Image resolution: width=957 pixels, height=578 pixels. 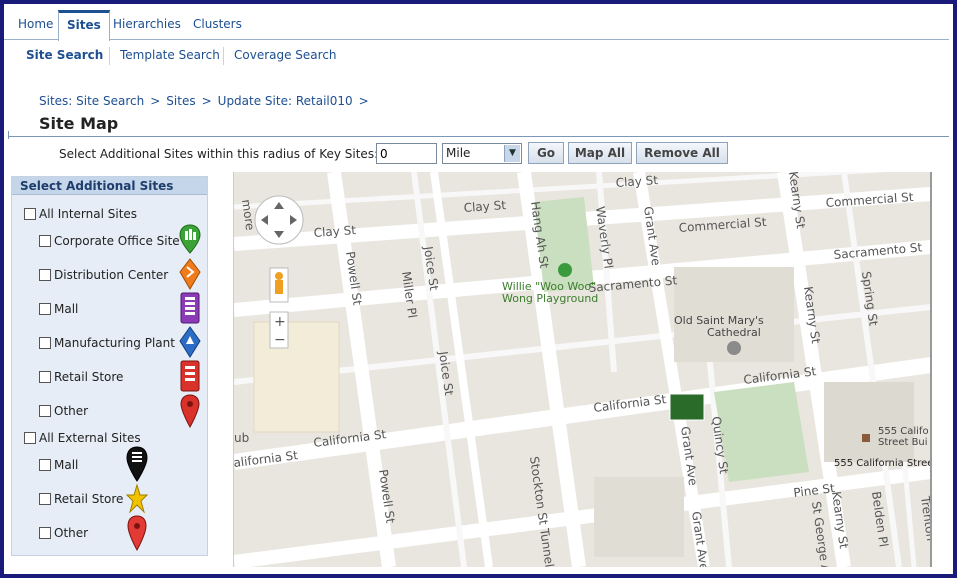 What do you see at coordinates (137, 499) in the screenshot?
I see `gold-star-icon` at bounding box center [137, 499].